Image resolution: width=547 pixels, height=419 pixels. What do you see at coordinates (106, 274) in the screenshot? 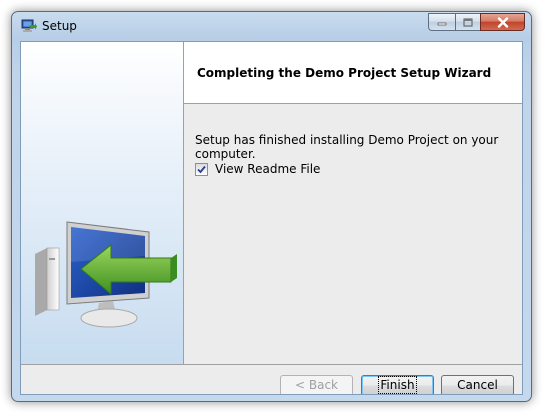
I see `computer-install-illustration` at bounding box center [106, 274].